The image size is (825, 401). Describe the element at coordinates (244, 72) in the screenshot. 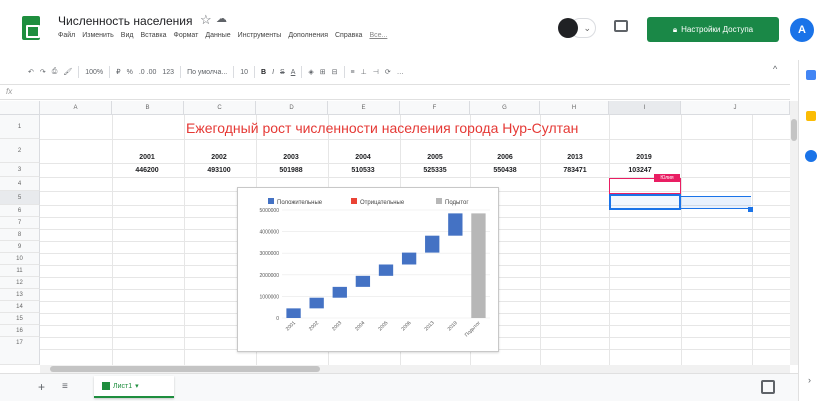

I see `font-size-select: 10` at that location.